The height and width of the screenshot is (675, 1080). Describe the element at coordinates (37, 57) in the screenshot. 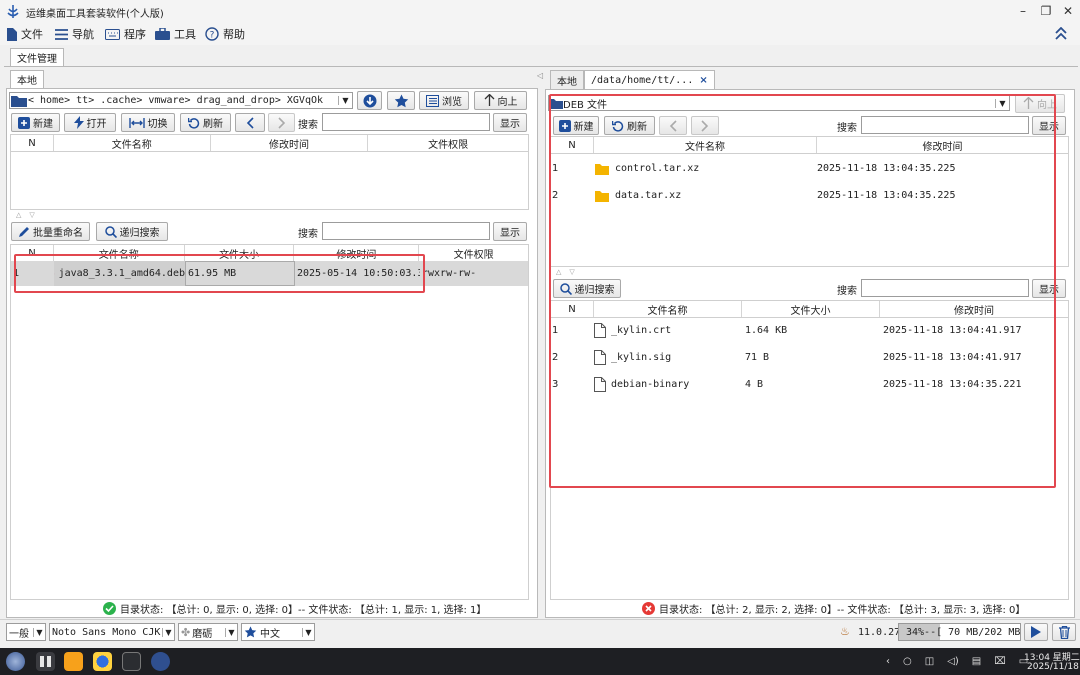

I see `tab-file-manager: 文件管理` at that location.